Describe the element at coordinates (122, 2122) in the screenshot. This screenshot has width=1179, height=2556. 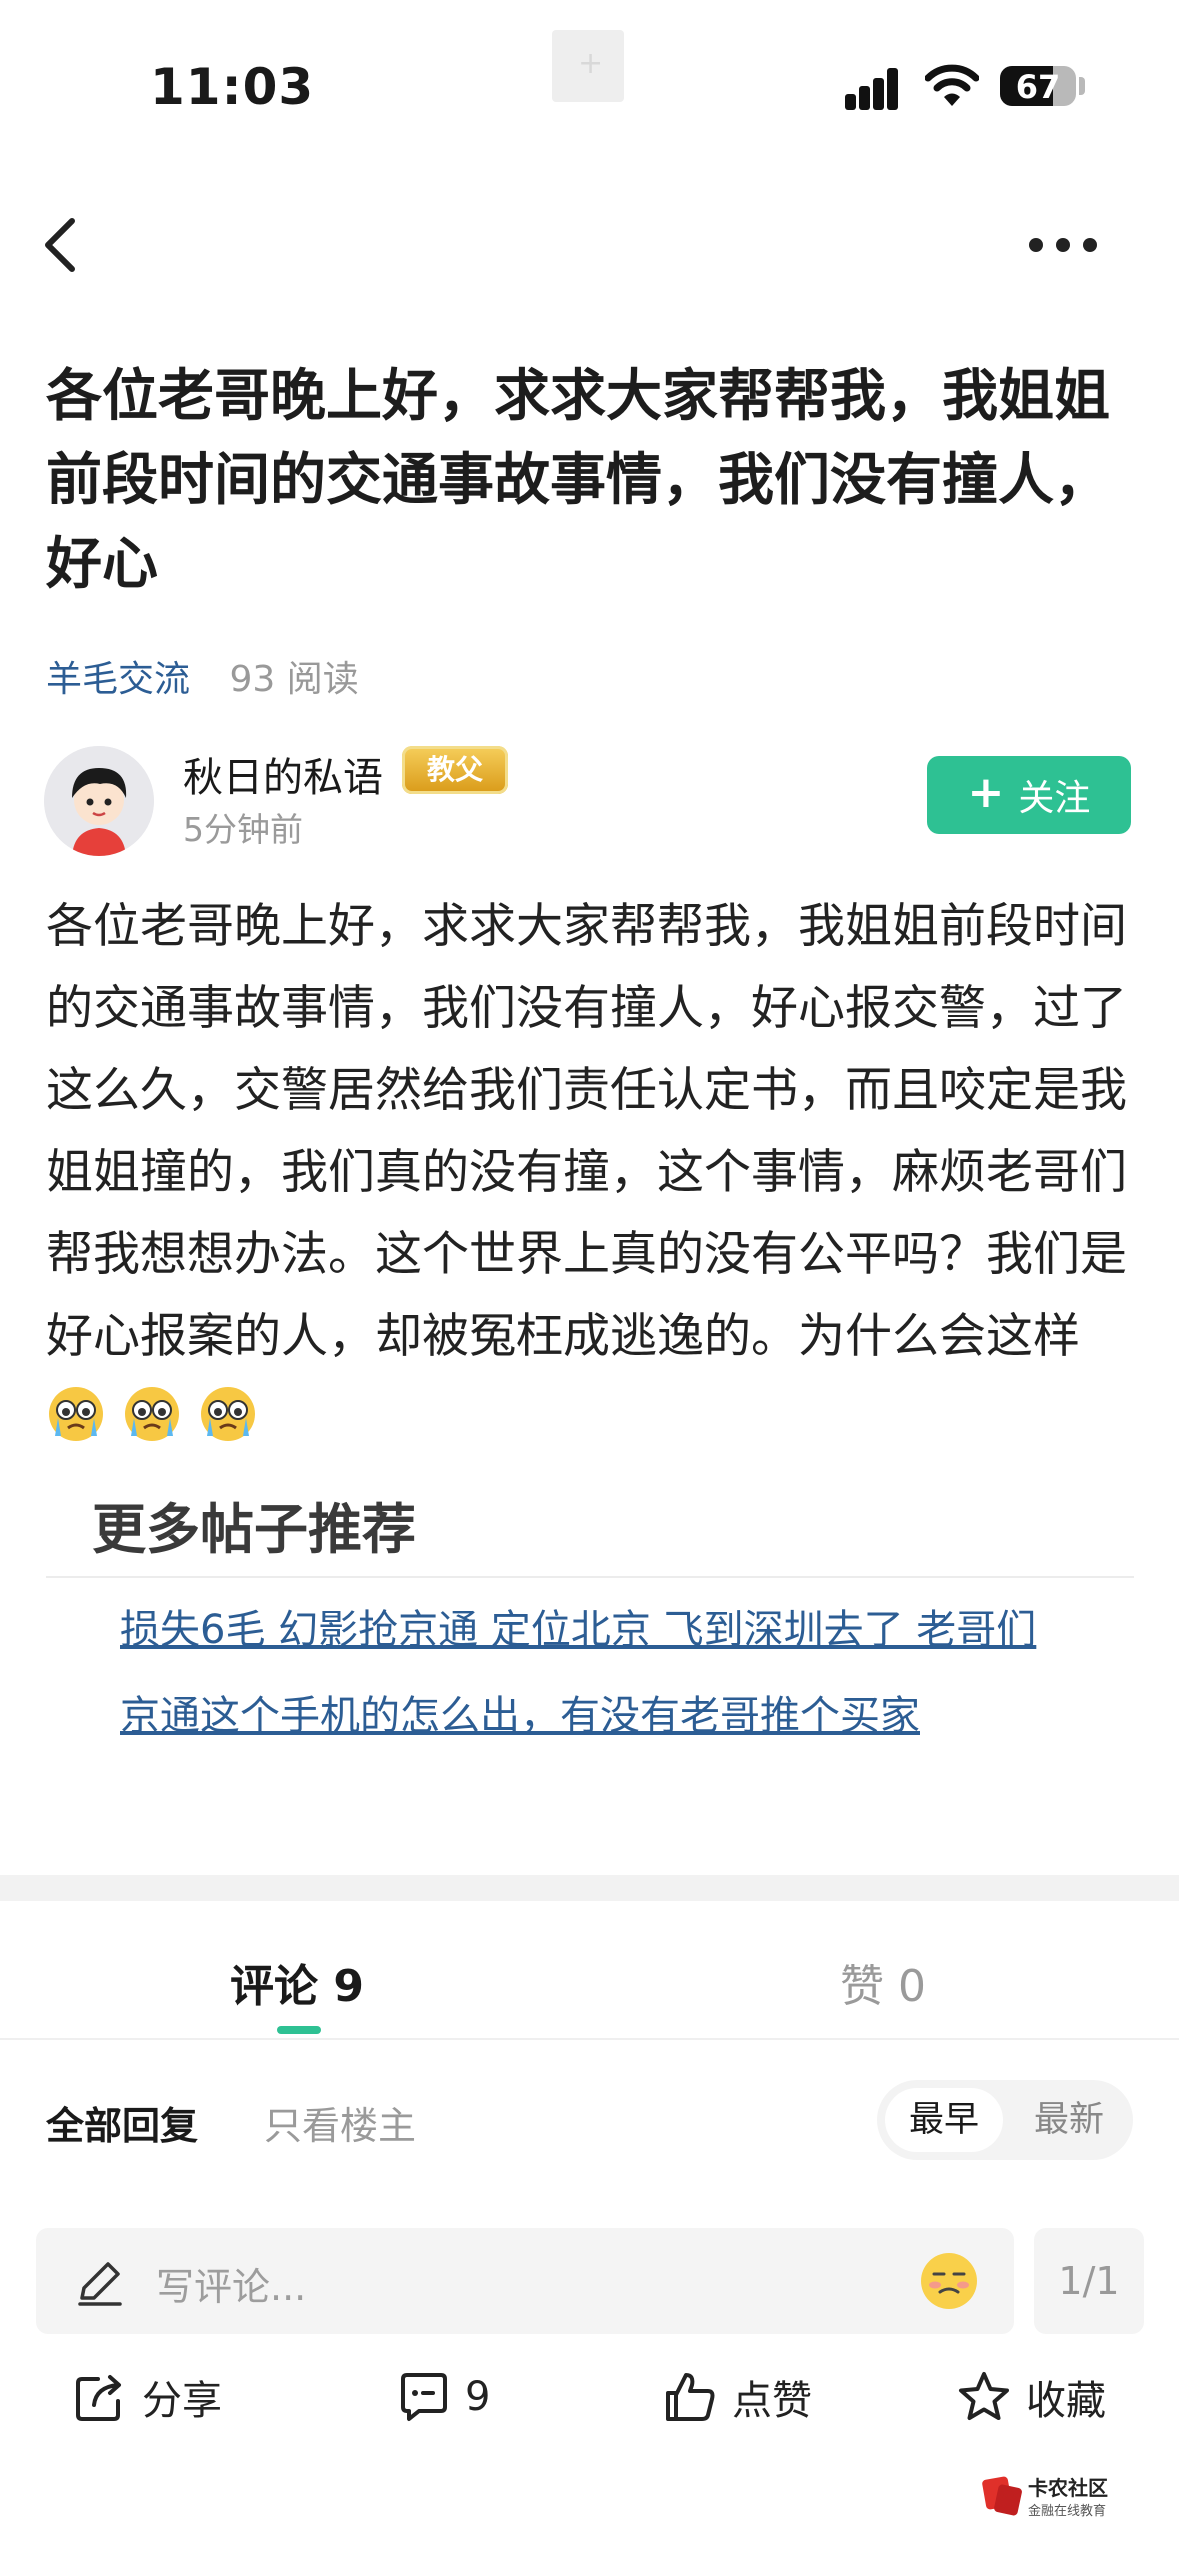
I see `filter-all-replies: 全部回复` at that location.